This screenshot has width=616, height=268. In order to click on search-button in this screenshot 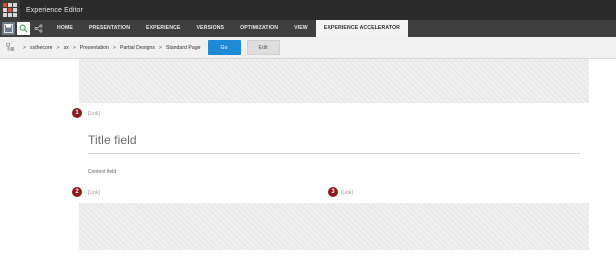, I will do `click(23, 28)`.